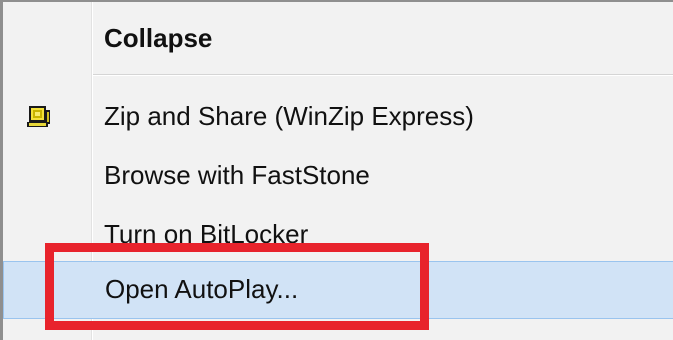 Image resolution: width=673 pixels, height=340 pixels. I want to click on menu-item-label: Collapse, so click(158, 37).